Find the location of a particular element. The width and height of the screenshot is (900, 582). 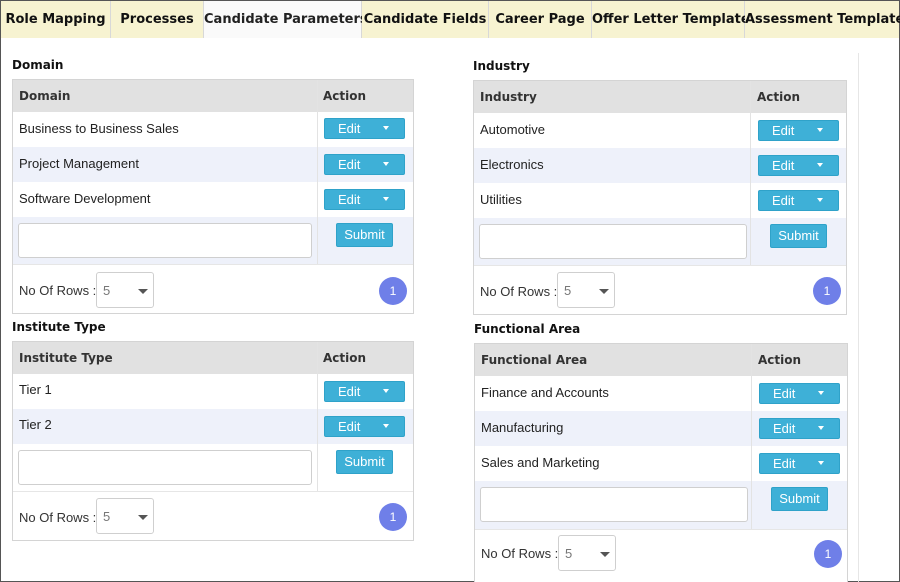

table-row: Utilities Edit is located at coordinates (660, 200).